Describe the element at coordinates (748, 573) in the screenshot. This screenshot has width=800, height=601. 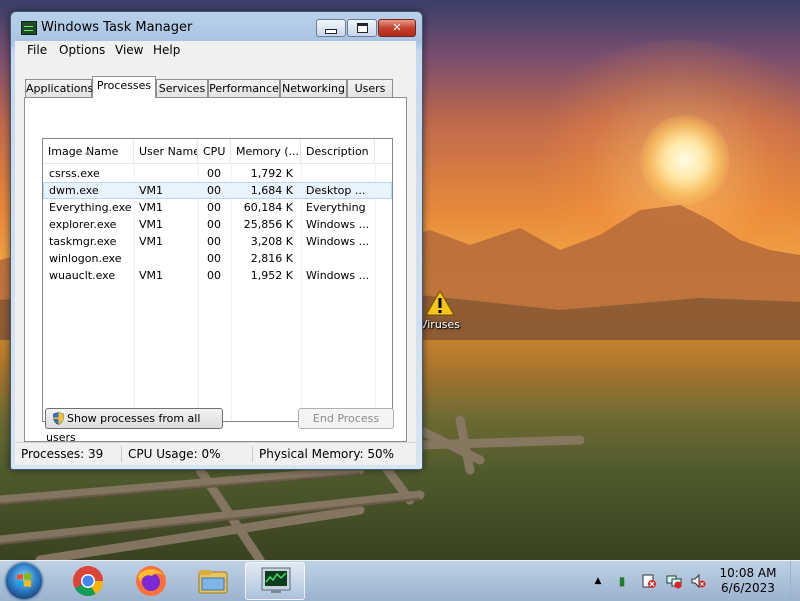
I see `clock-time: 10:08 AM` at that location.